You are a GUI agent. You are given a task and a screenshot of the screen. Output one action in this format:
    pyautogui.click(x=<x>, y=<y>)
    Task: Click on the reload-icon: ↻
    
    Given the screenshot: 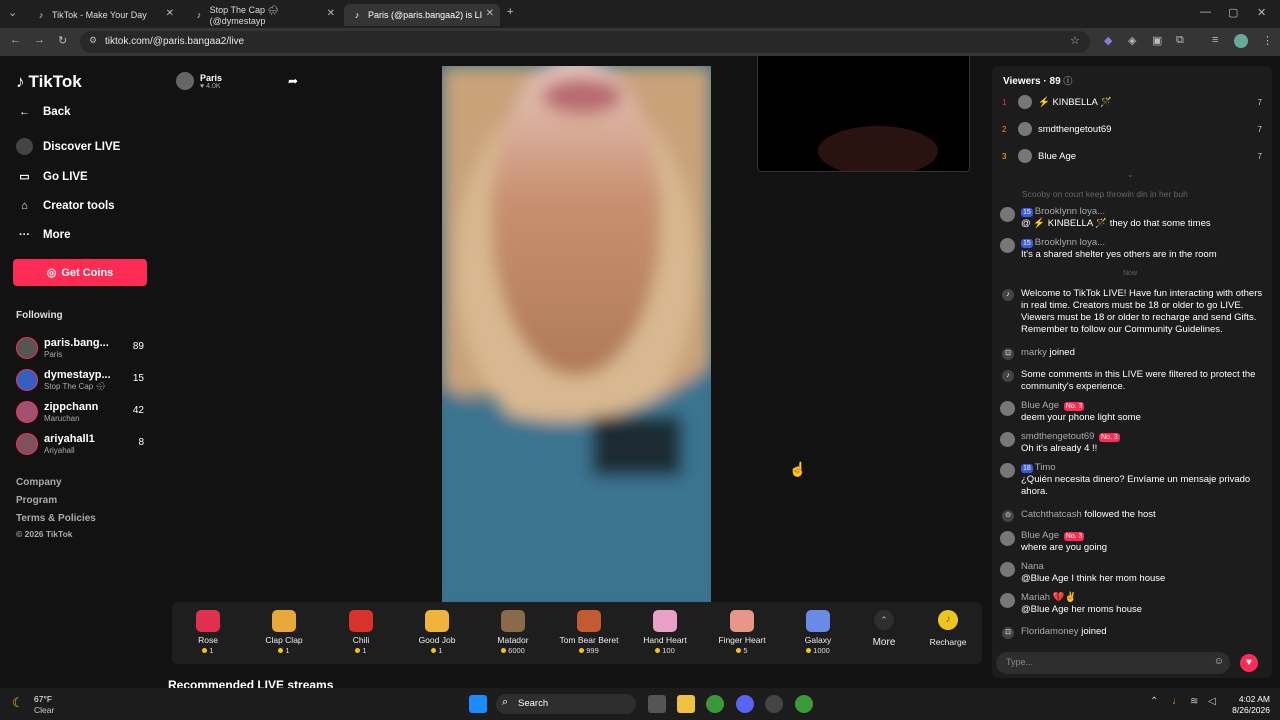 What is the action you would take?
    pyautogui.click(x=62, y=40)
    